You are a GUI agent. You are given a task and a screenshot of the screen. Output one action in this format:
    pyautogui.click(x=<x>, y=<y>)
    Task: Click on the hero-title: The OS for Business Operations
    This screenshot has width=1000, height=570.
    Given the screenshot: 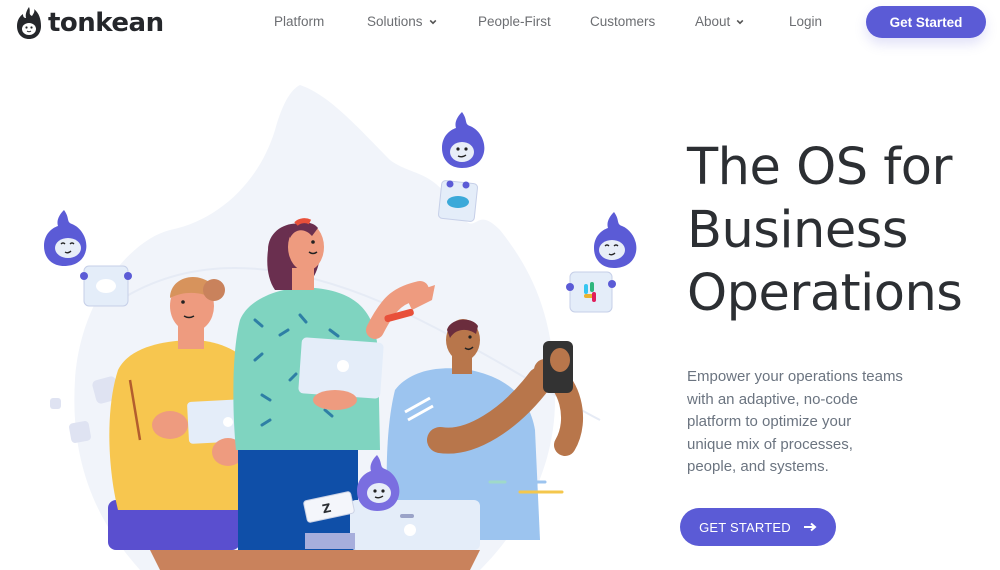 What is the action you would take?
    pyautogui.click(x=842, y=230)
    